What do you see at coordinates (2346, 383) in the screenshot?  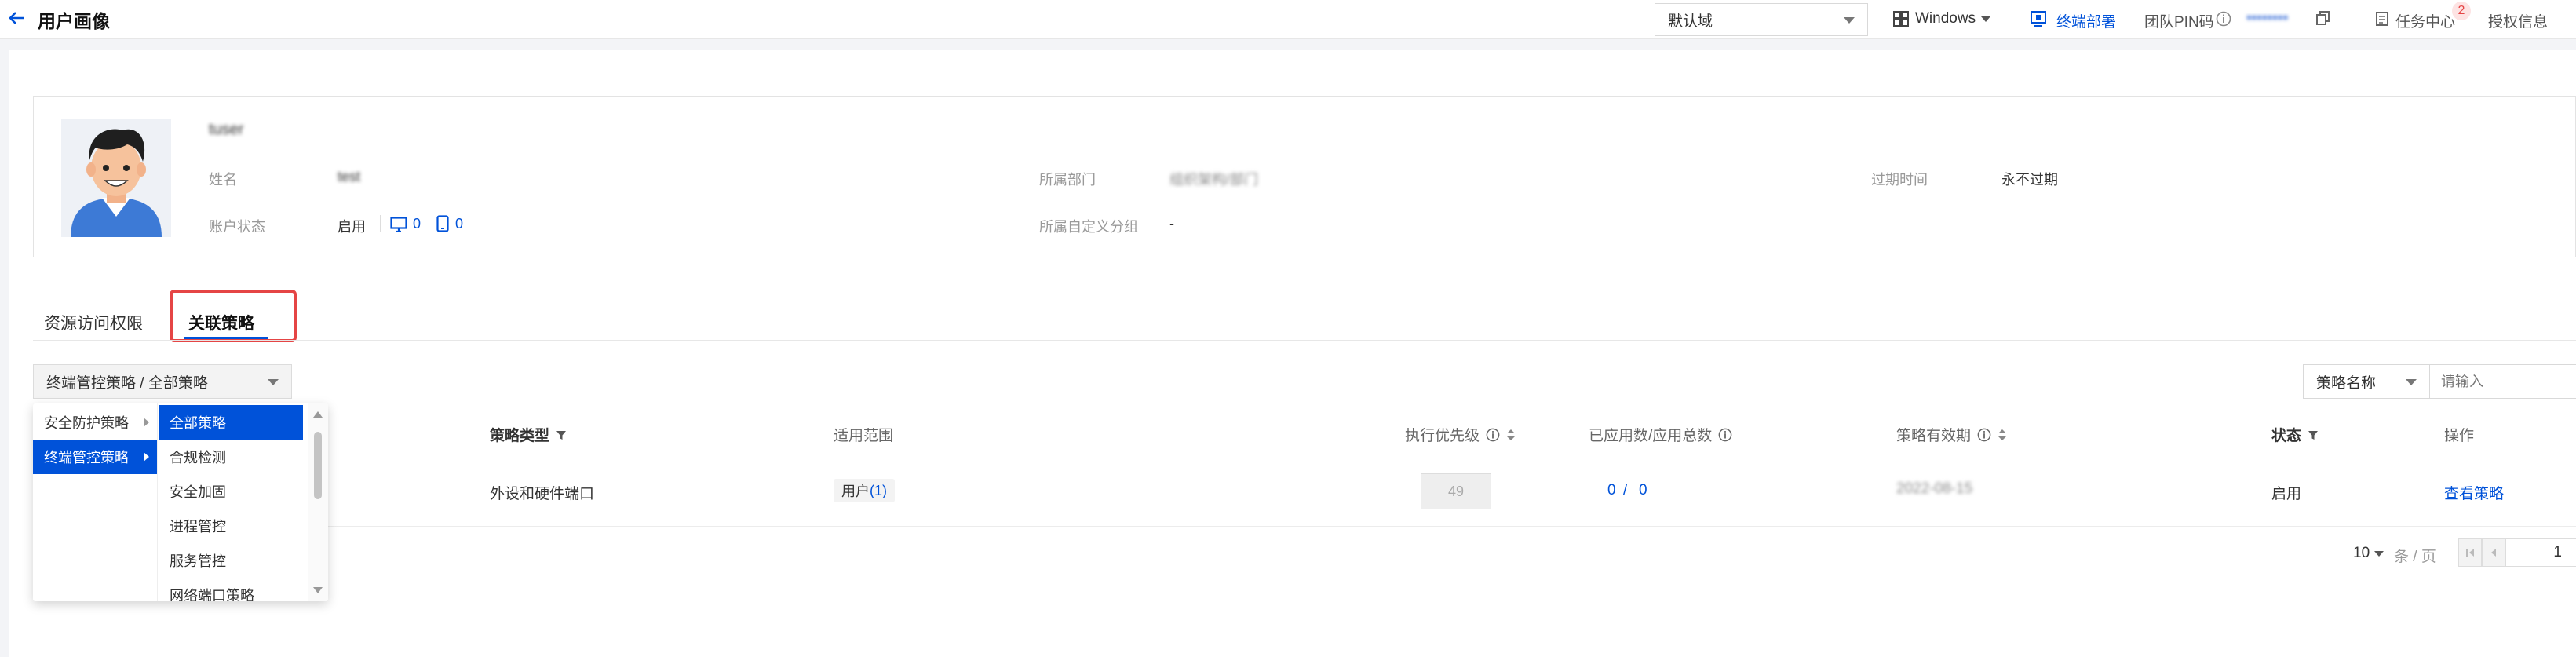 I see `search-field-value: 策略名称` at bounding box center [2346, 383].